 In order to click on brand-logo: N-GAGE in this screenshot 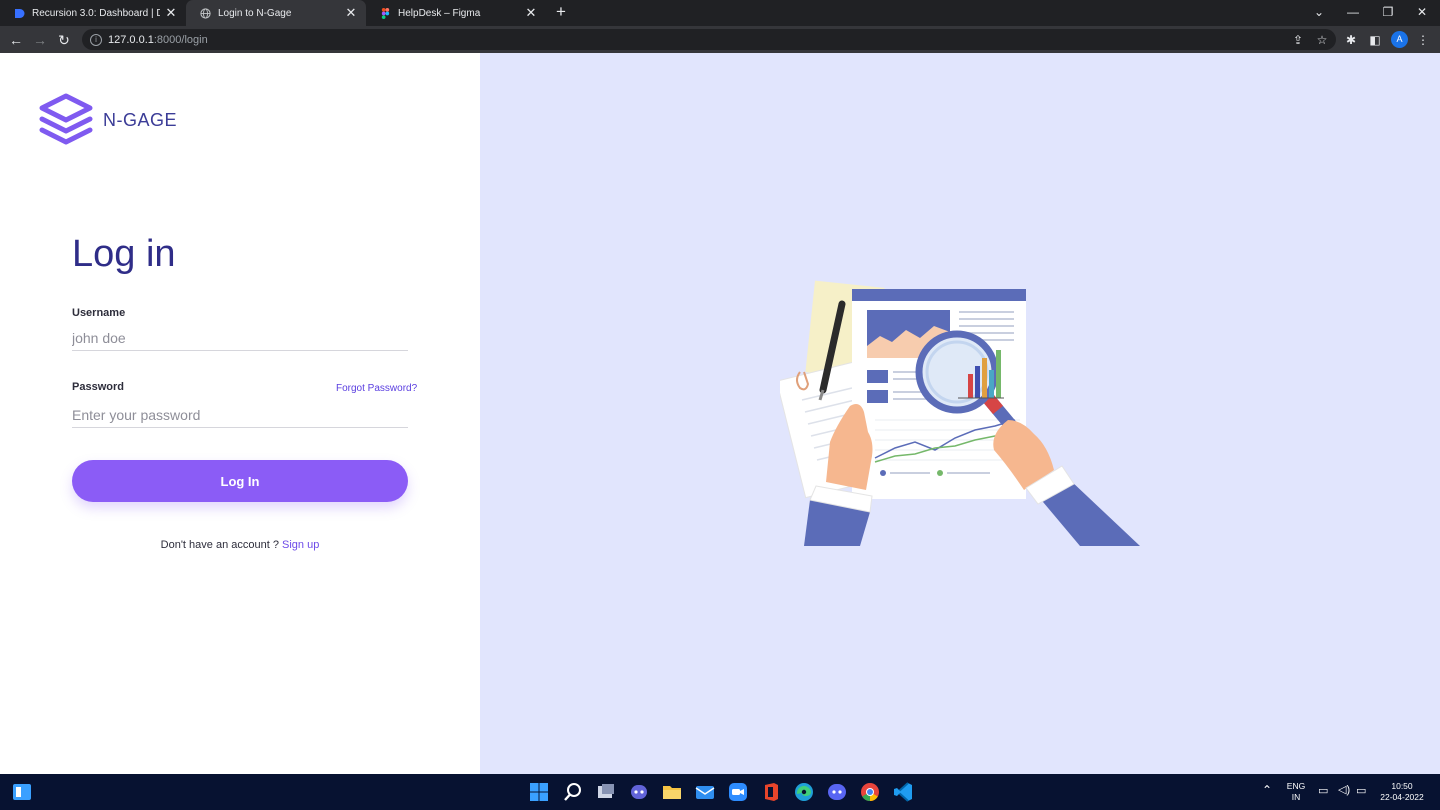, I will do `click(107, 120)`.